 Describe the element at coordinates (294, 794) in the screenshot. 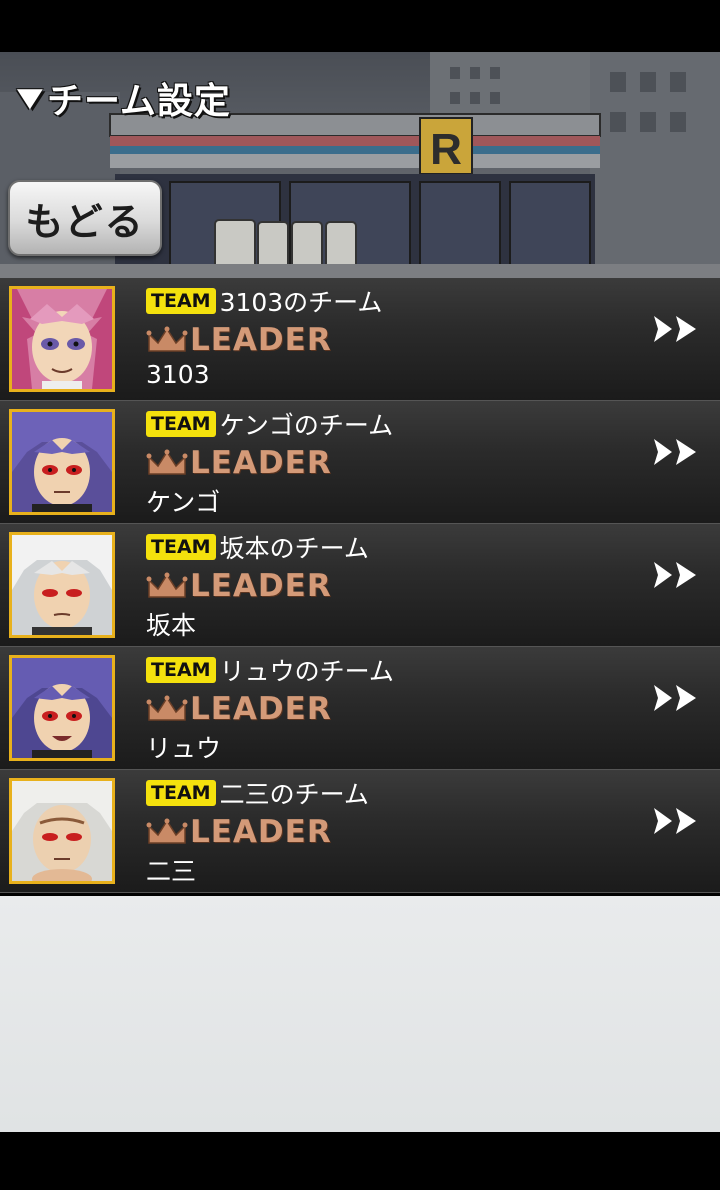

I see `team-name: 二三のチーム` at that location.